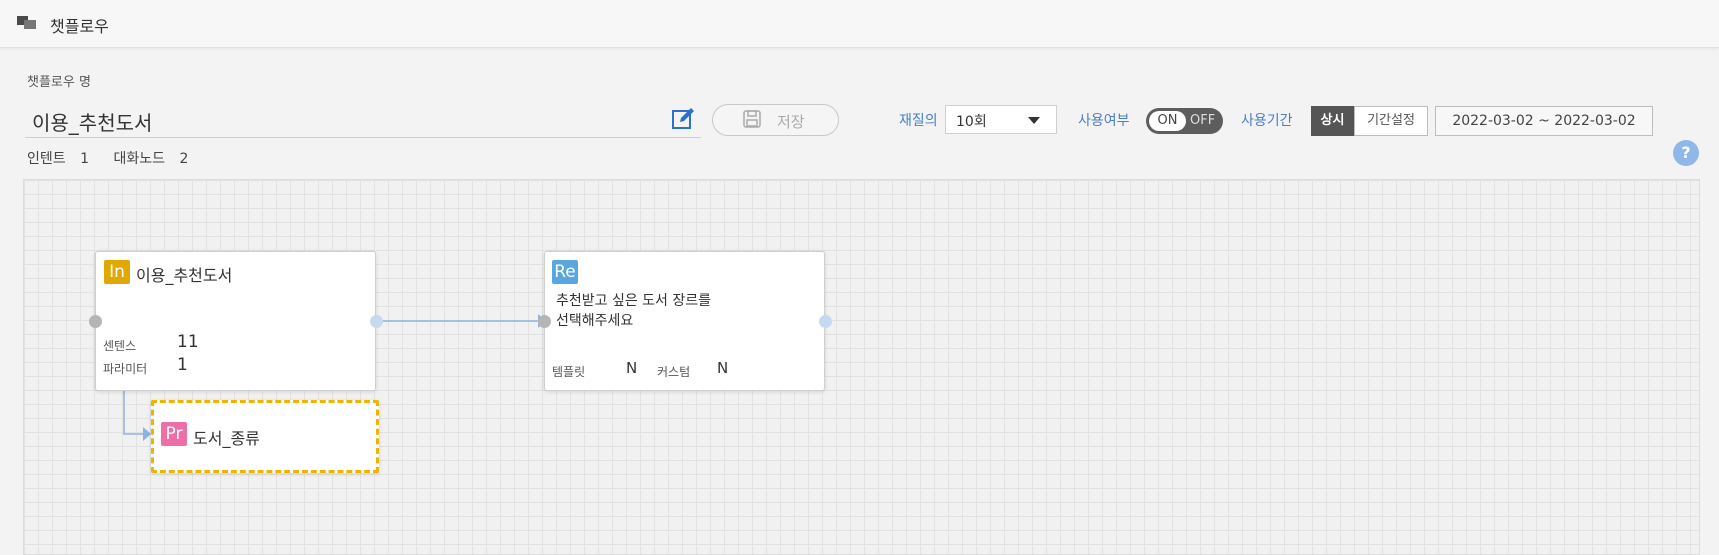 This screenshot has height=555, width=1719. What do you see at coordinates (363, 121) in the screenshot?
I see `chatflow-name-field: 이용_추천도서` at bounding box center [363, 121].